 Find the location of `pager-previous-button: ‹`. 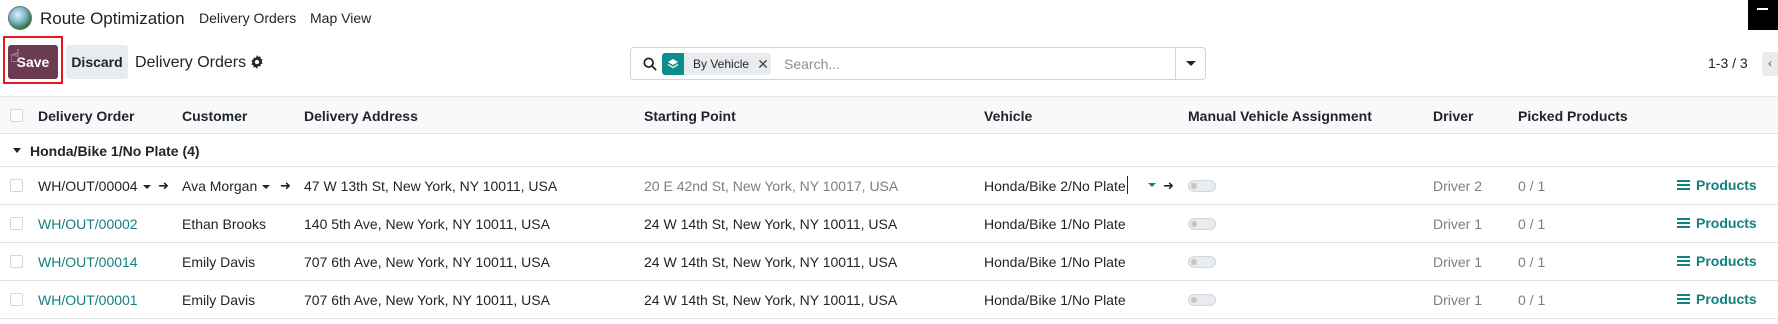

pager-previous-button: ‹ is located at coordinates (1770, 64).